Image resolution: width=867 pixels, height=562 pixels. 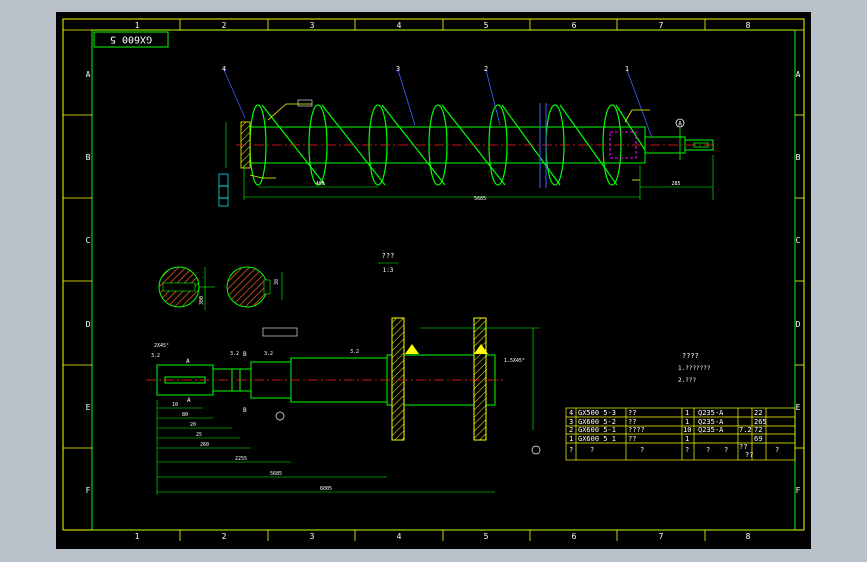 What do you see at coordinates (224, 69) in the screenshot?
I see `part-balloon: 4` at bounding box center [224, 69].